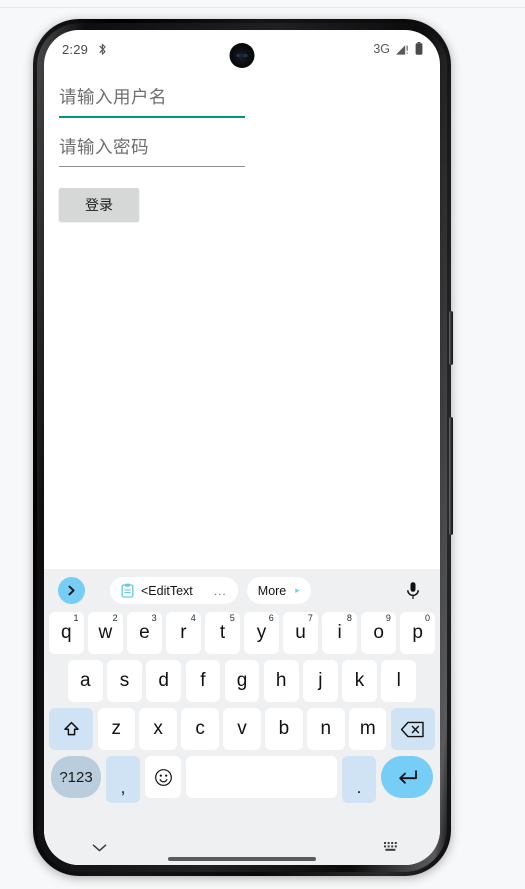 The image size is (525, 889). Describe the element at coordinates (105, 633) in the screenshot. I see `key-w: 2w` at that location.